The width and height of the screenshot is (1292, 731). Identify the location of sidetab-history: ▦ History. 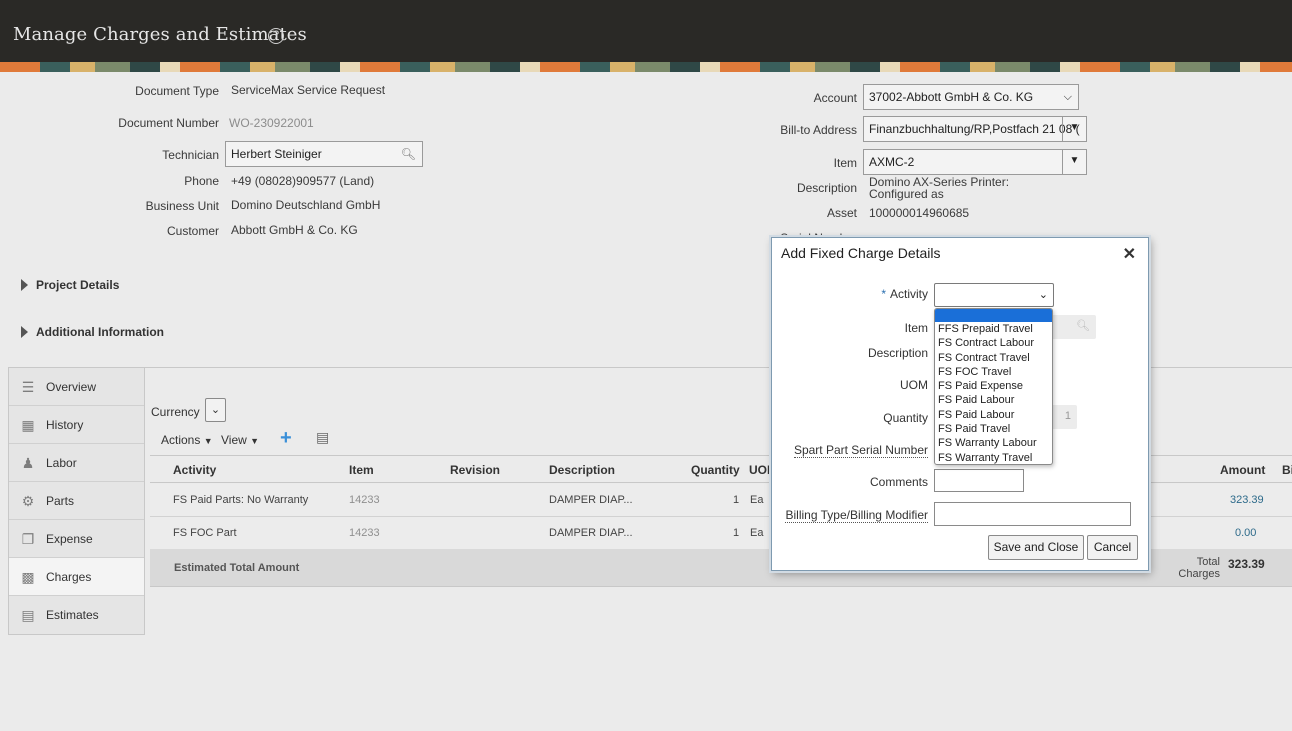
(76, 425).